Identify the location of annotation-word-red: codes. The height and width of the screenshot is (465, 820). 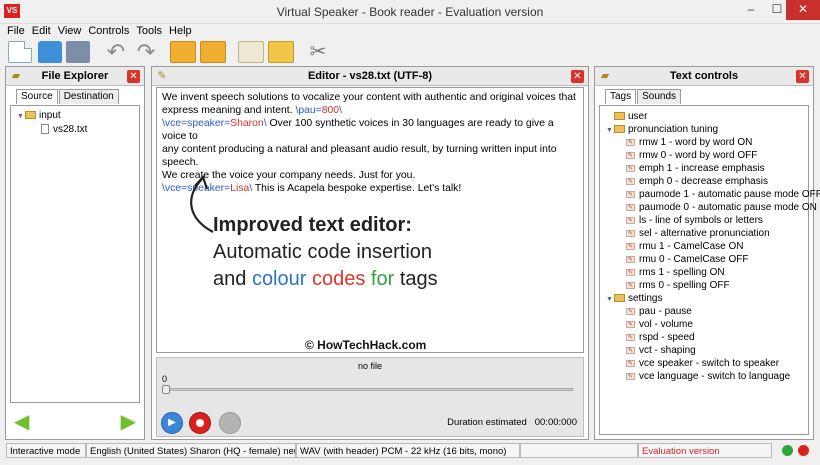
(338, 279).